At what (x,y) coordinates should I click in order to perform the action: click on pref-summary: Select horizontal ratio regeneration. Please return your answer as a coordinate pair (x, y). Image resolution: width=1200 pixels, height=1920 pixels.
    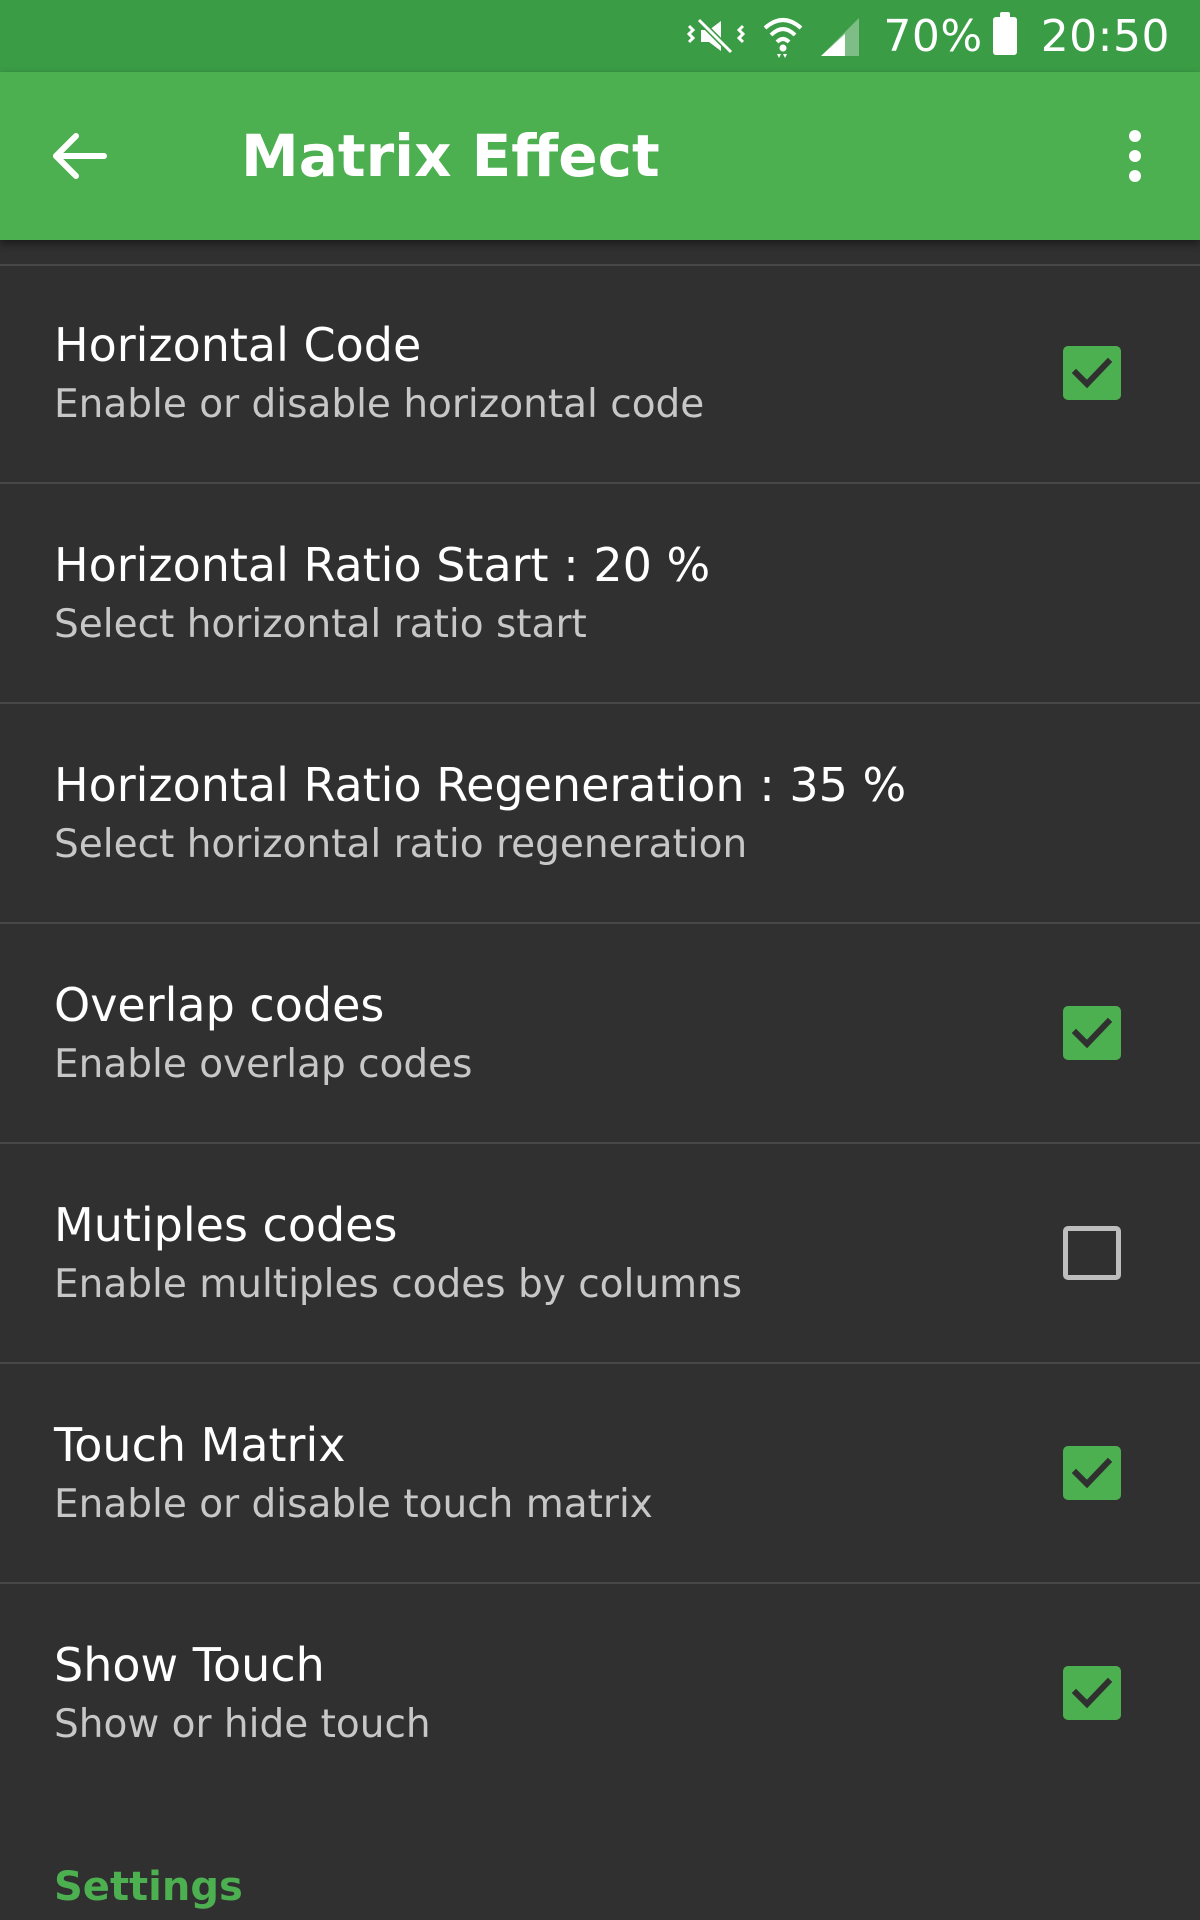
    Looking at the image, I should click on (401, 844).